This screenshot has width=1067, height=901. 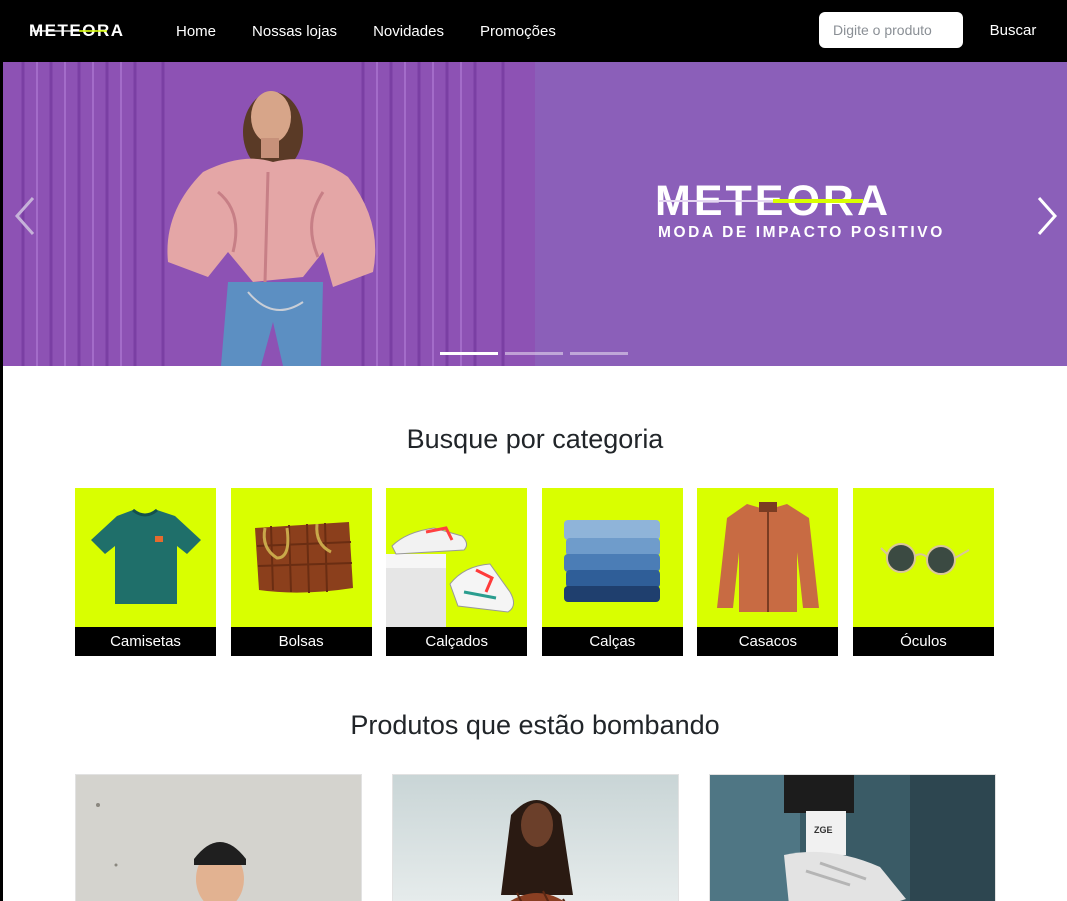 What do you see at coordinates (408, 31) in the screenshot?
I see `nav-link-novidades: Novidades` at bounding box center [408, 31].